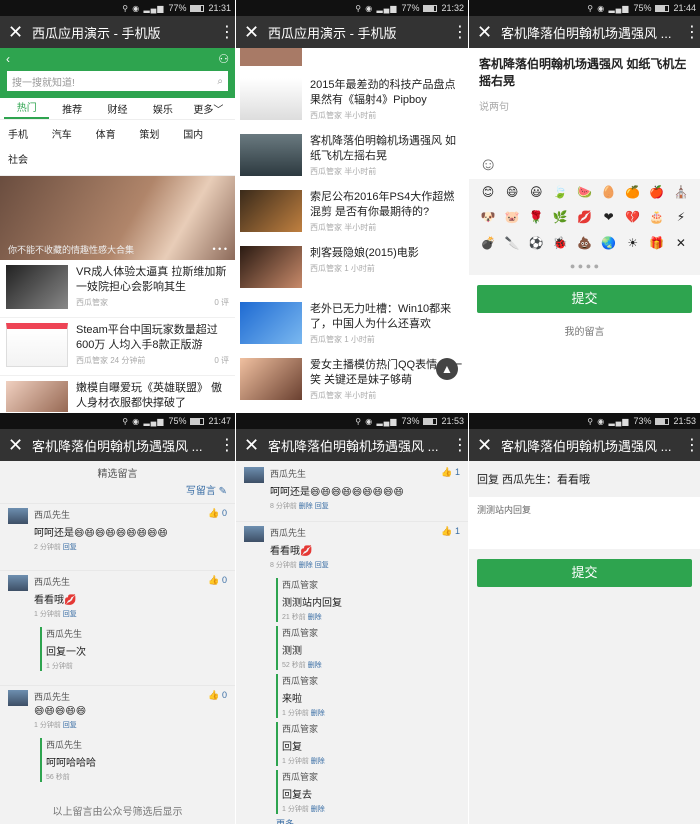  What do you see at coordinates (584, 330) in the screenshot?
I see `my-comments-link: 我的留言` at bounding box center [584, 330].